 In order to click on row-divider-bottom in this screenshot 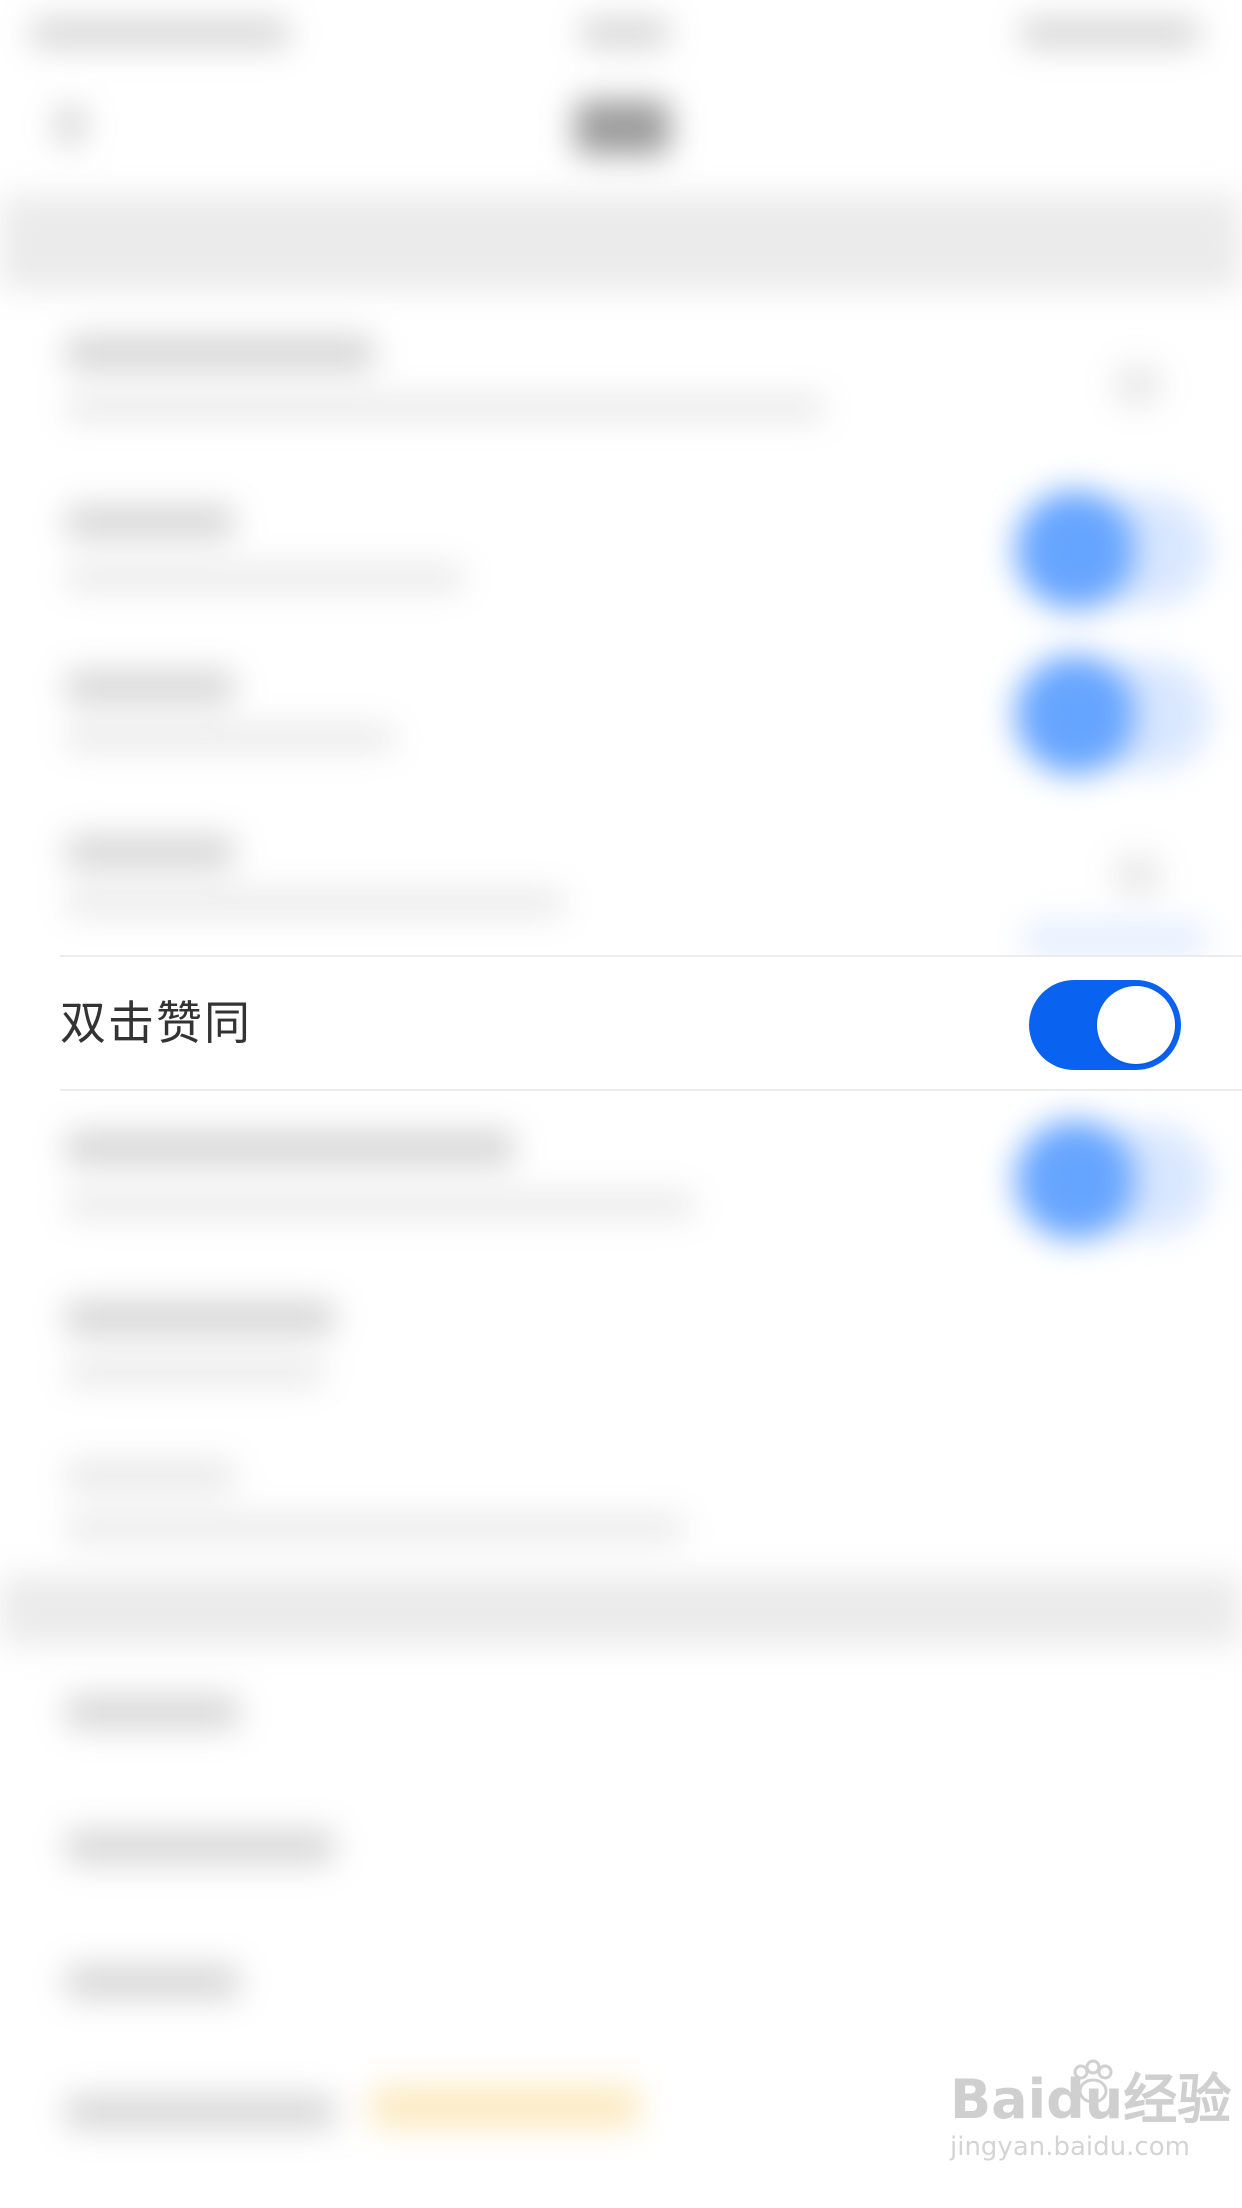, I will do `click(651, 1090)`.